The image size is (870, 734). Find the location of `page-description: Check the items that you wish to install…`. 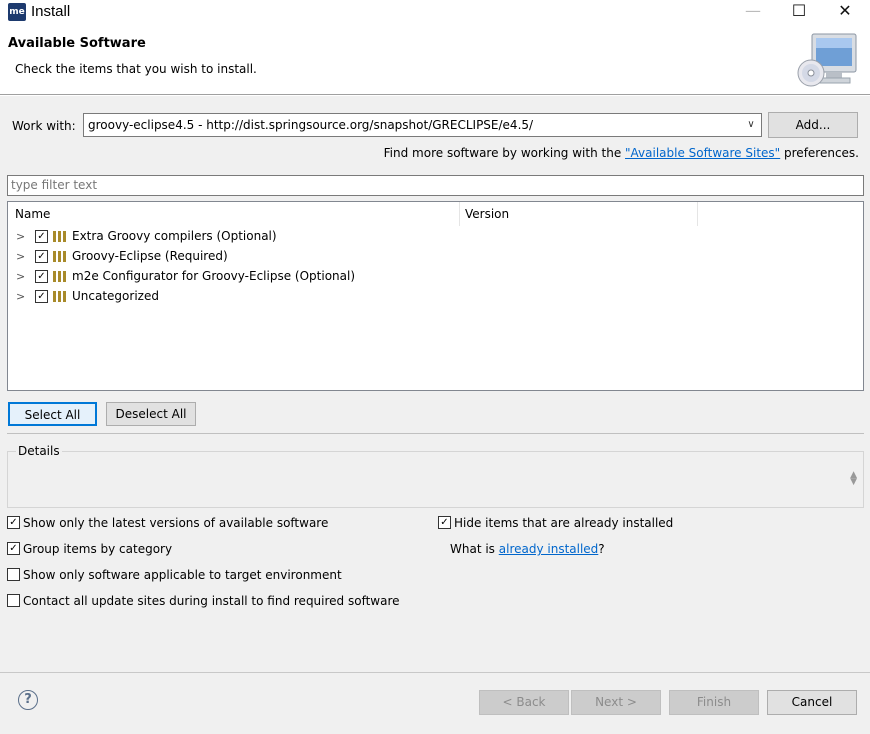

page-description: Check the items that you wish to install… is located at coordinates (136, 69).